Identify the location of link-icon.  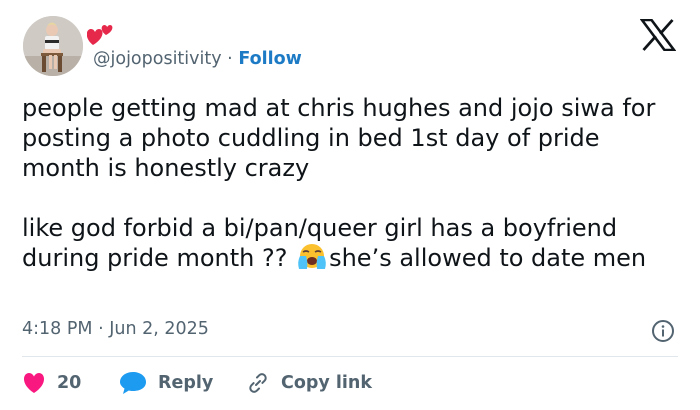
(258, 383).